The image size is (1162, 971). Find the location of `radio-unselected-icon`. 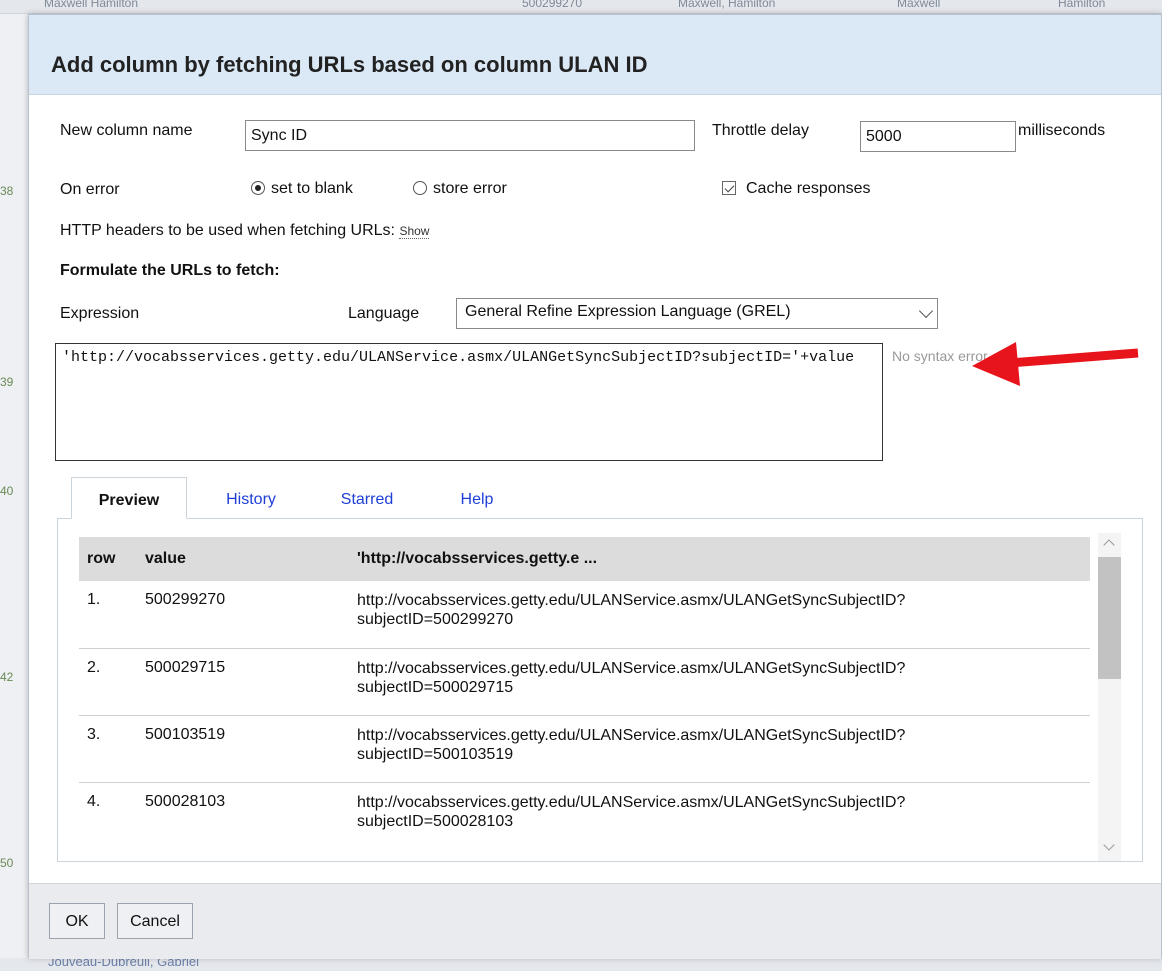

radio-unselected-icon is located at coordinates (420, 188).